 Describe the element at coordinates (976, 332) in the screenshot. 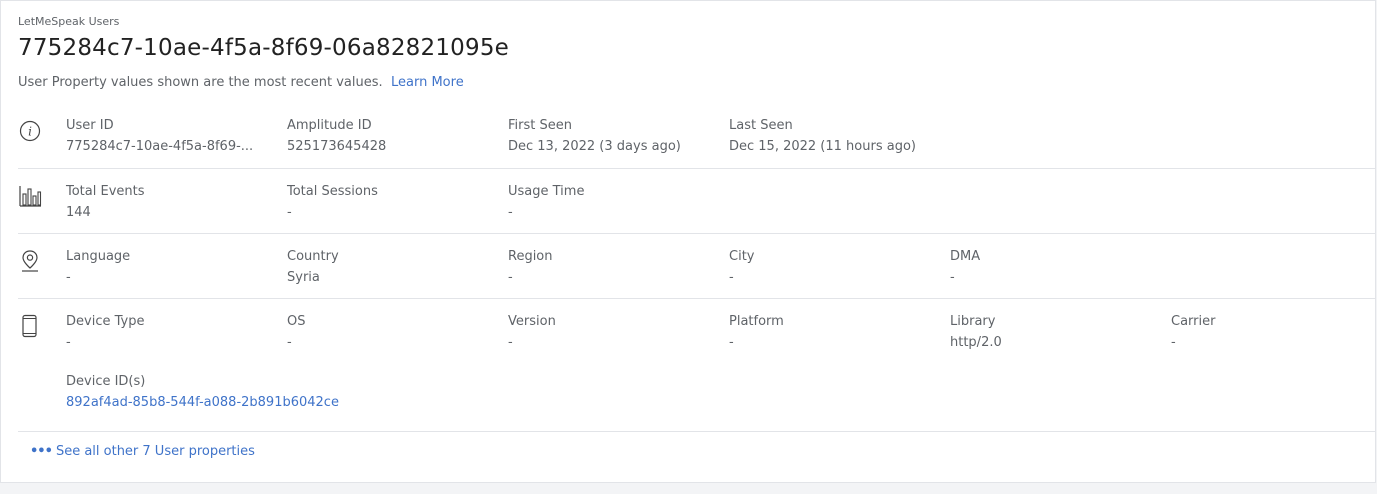

I see `field-library: Library http/2.0` at that location.